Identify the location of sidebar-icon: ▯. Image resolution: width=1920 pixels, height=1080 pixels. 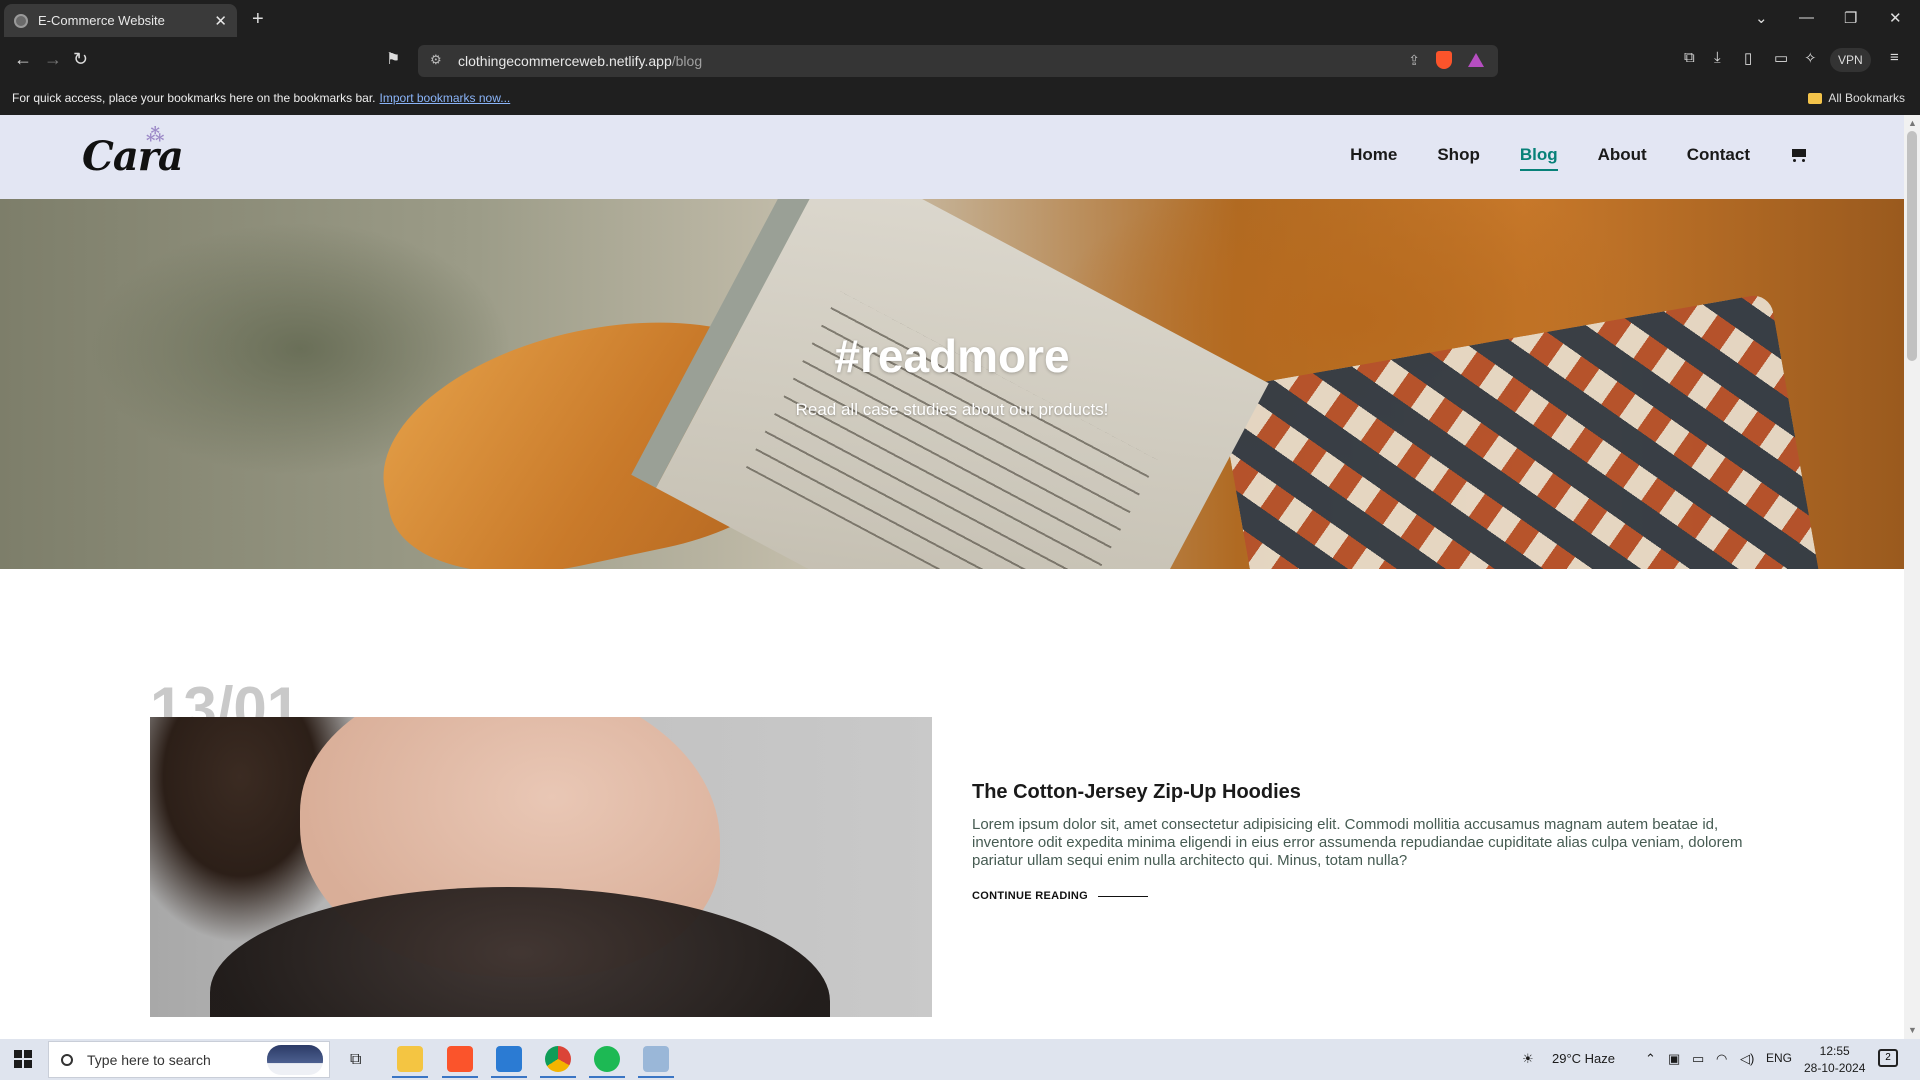
(1748, 58).